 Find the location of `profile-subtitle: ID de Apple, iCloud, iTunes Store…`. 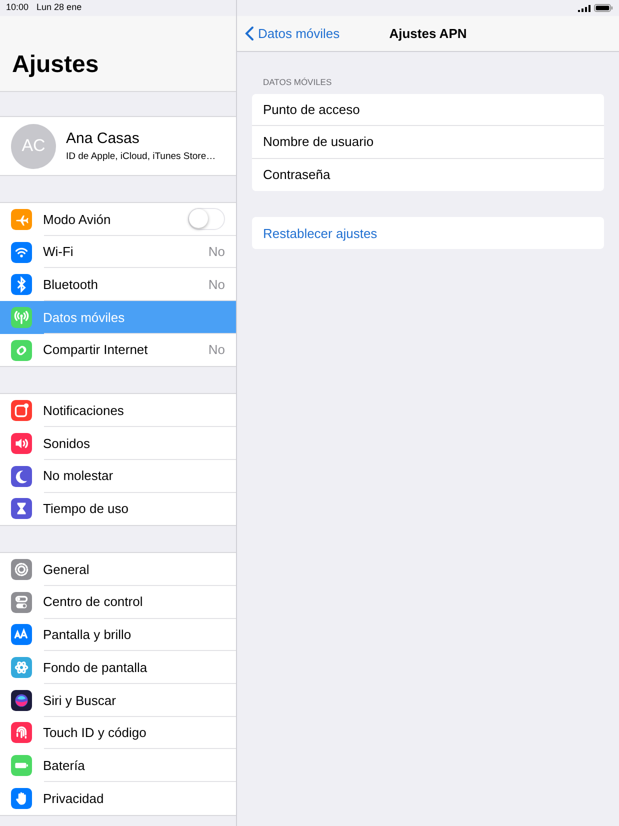

profile-subtitle: ID de Apple, iCloud, iTunes Store… is located at coordinates (141, 157).